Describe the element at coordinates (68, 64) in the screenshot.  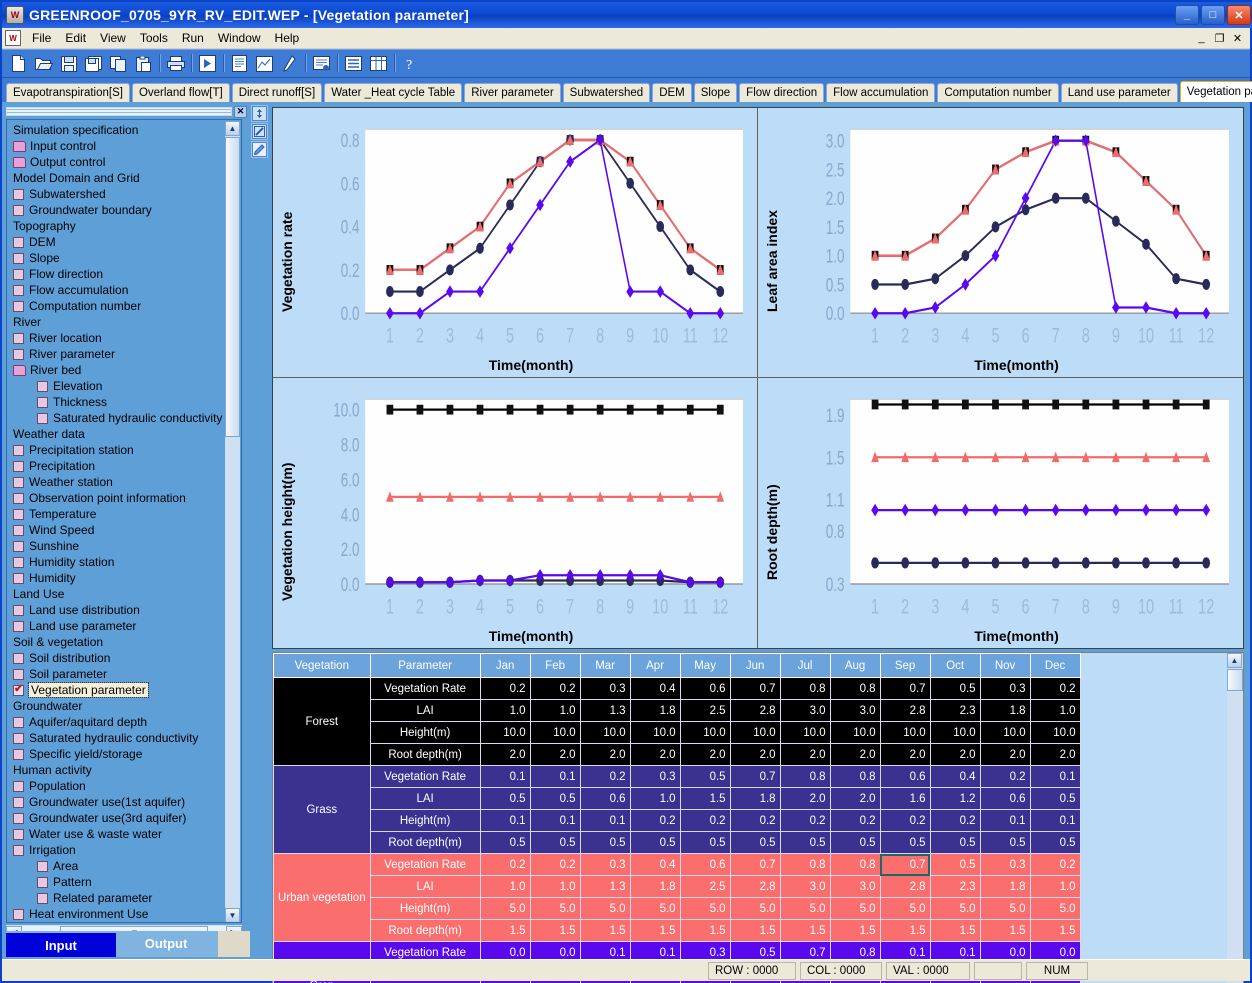
I see `save-icon` at that location.